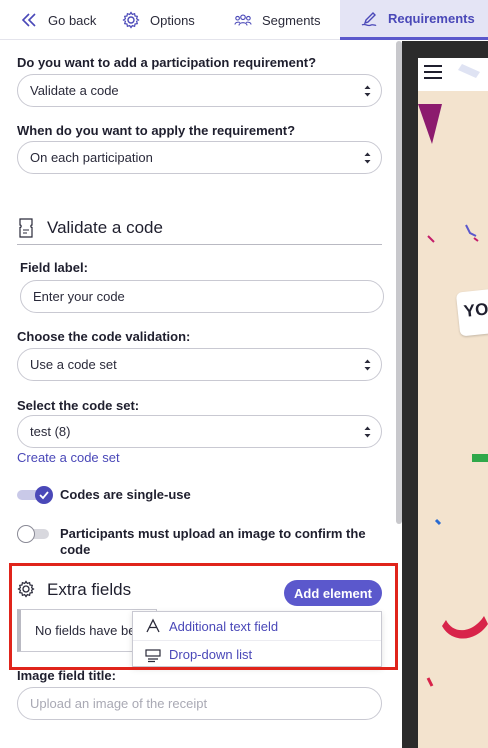 The height and width of the screenshot is (748, 488). I want to click on validate-code-section-title: Validate a code, so click(90, 228).